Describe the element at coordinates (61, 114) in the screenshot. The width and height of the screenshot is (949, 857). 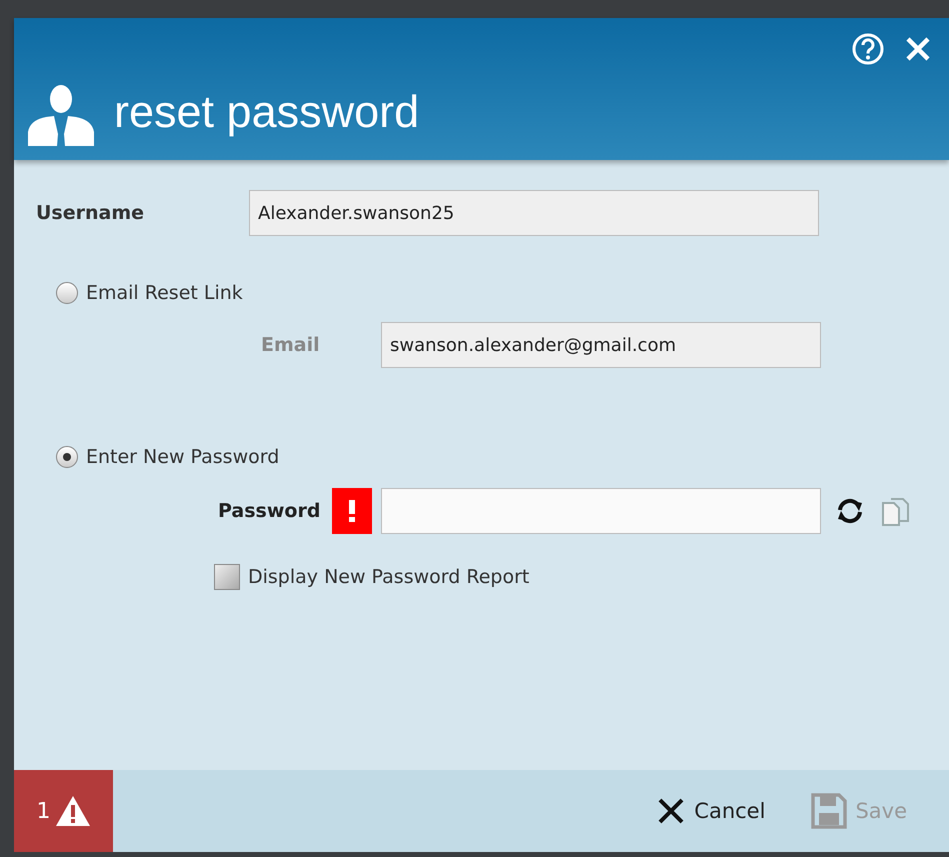
I see `user-icon` at that location.